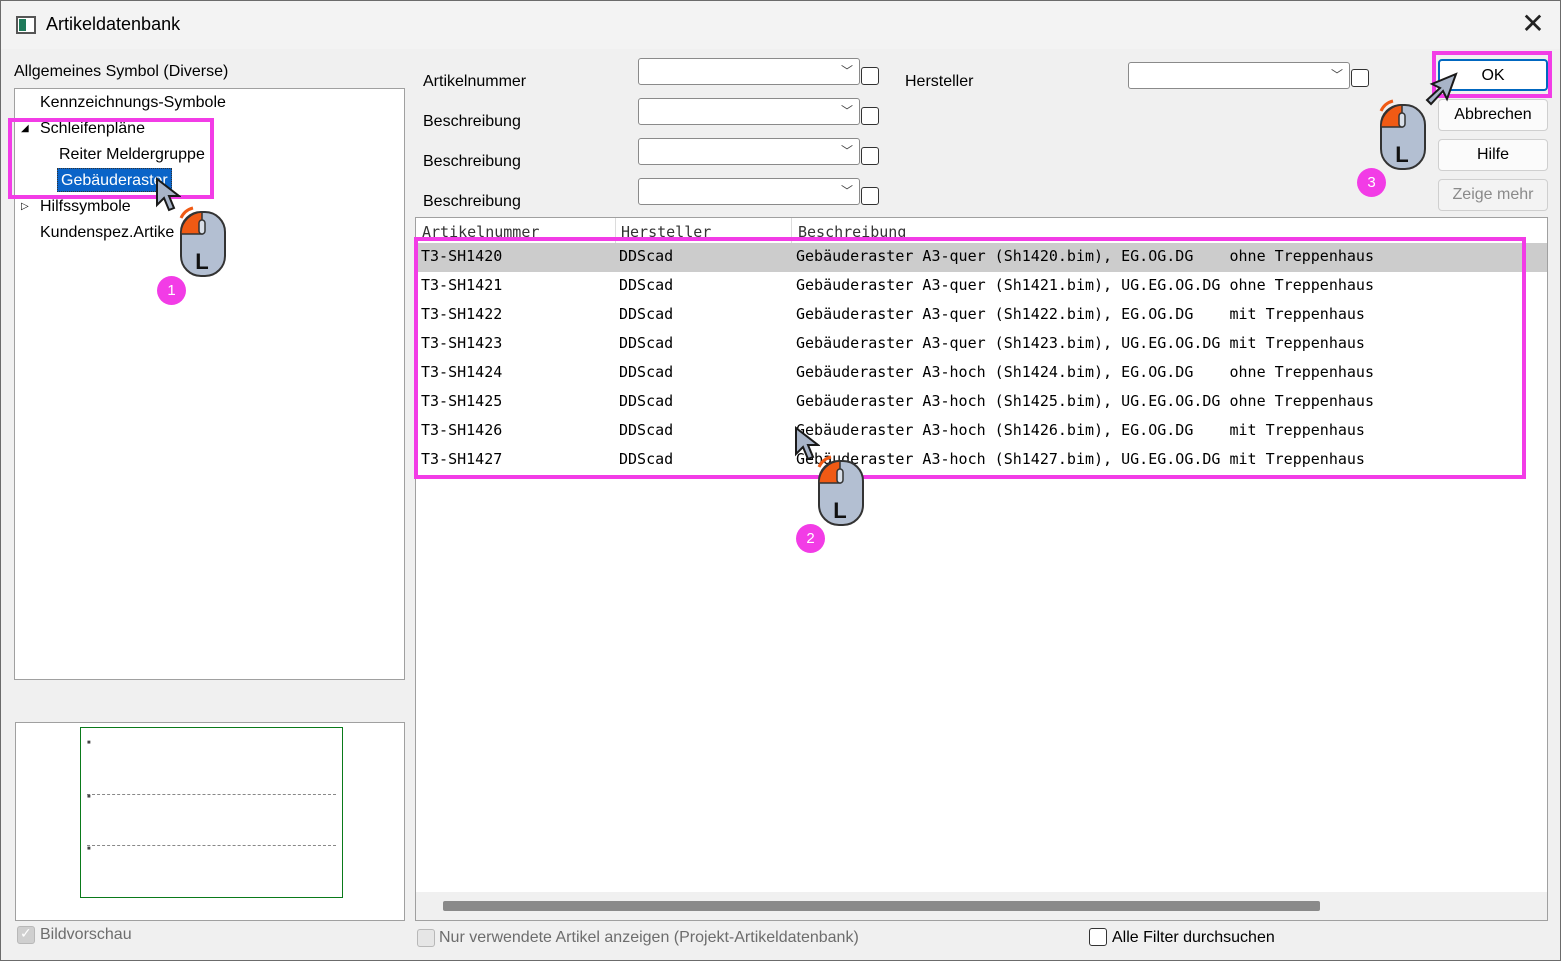 This screenshot has height=961, width=1561. I want to click on column-header-beschreibung: Beschreibung, so click(852, 232).